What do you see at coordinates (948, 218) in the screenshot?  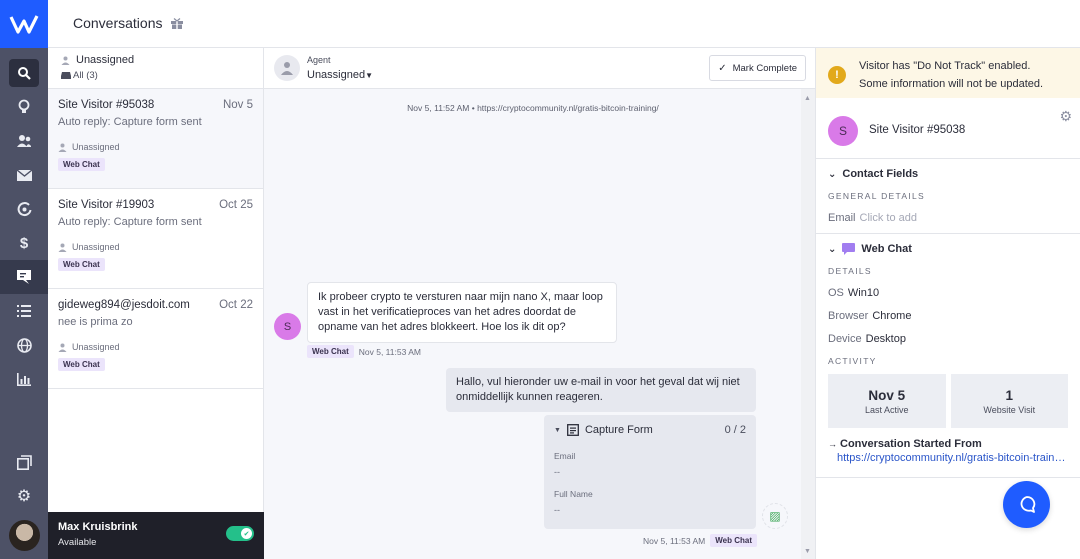 I see `email-field: Email Click to add` at bounding box center [948, 218].